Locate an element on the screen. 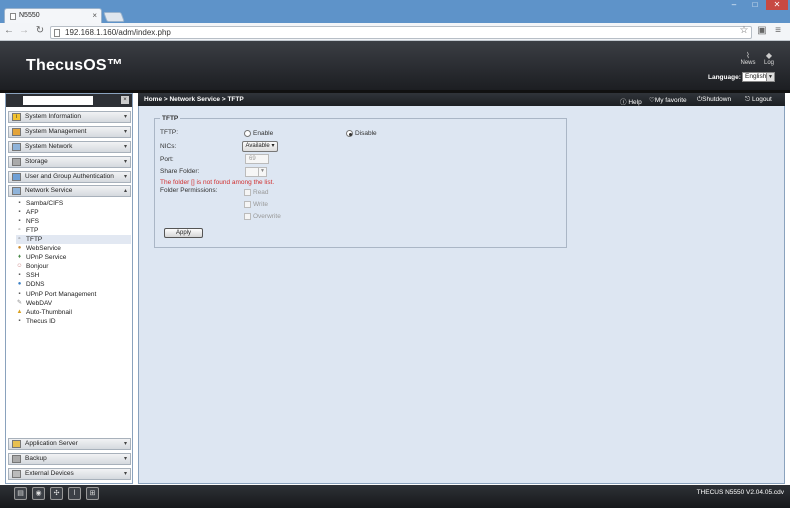  webdav-icon: ✎ is located at coordinates (19, 303).